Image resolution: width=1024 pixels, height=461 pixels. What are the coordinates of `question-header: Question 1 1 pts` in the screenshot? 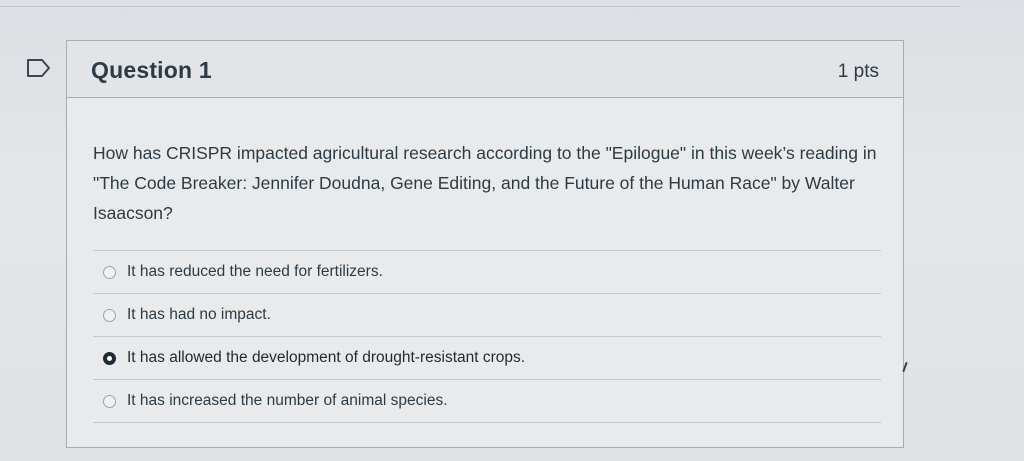 It's located at (485, 69).